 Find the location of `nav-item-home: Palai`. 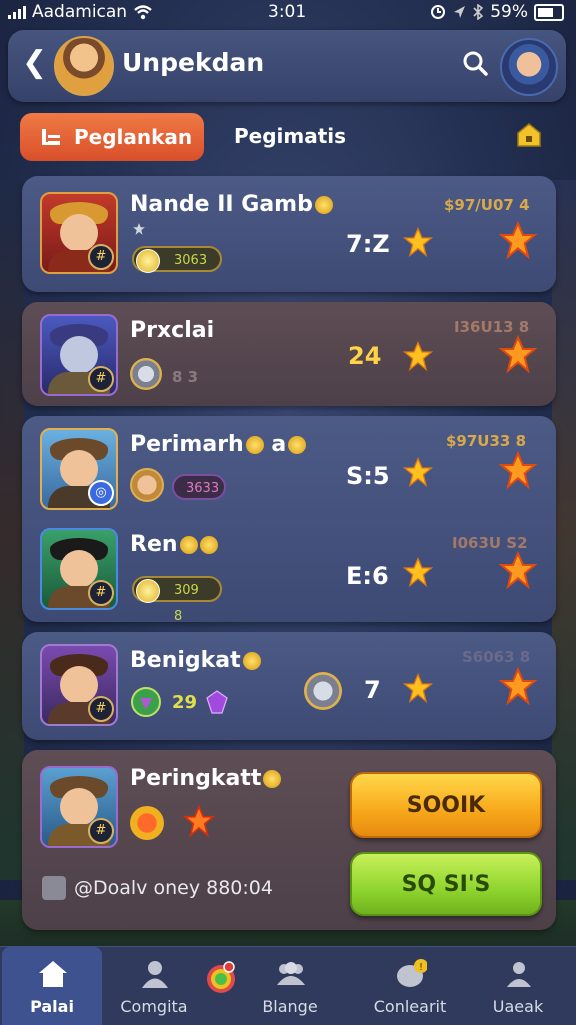

nav-item-home: Palai is located at coordinates (52, 986).